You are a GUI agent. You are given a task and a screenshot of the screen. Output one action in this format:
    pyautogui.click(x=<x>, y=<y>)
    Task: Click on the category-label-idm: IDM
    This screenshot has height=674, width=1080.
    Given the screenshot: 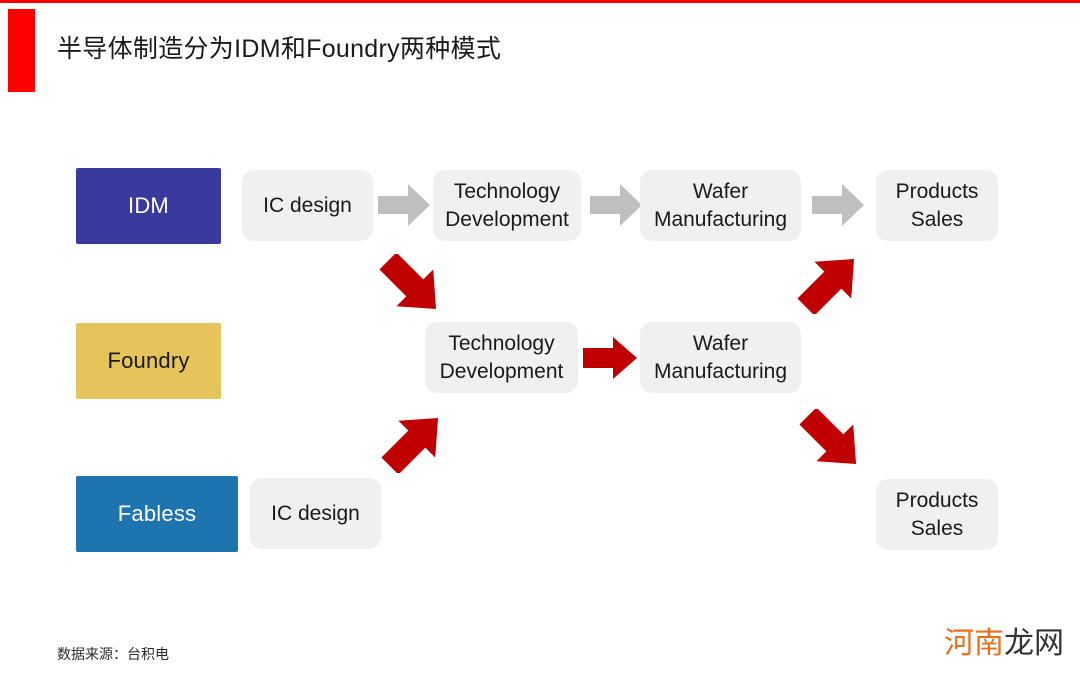 What is the action you would take?
    pyautogui.click(x=148, y=205)
    